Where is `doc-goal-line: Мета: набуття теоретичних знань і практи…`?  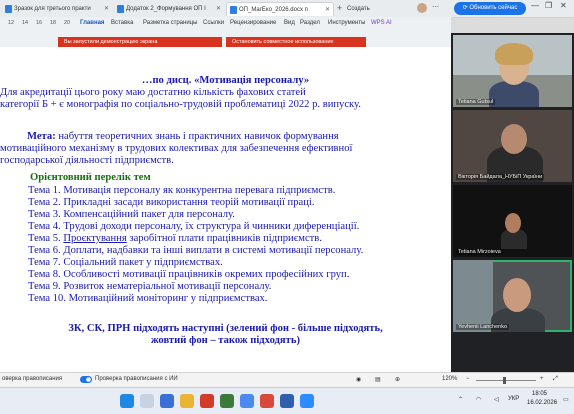 doc-goal-line: Мета: набуття теоретичних знань і практи… is located at coordinates (239, 137).